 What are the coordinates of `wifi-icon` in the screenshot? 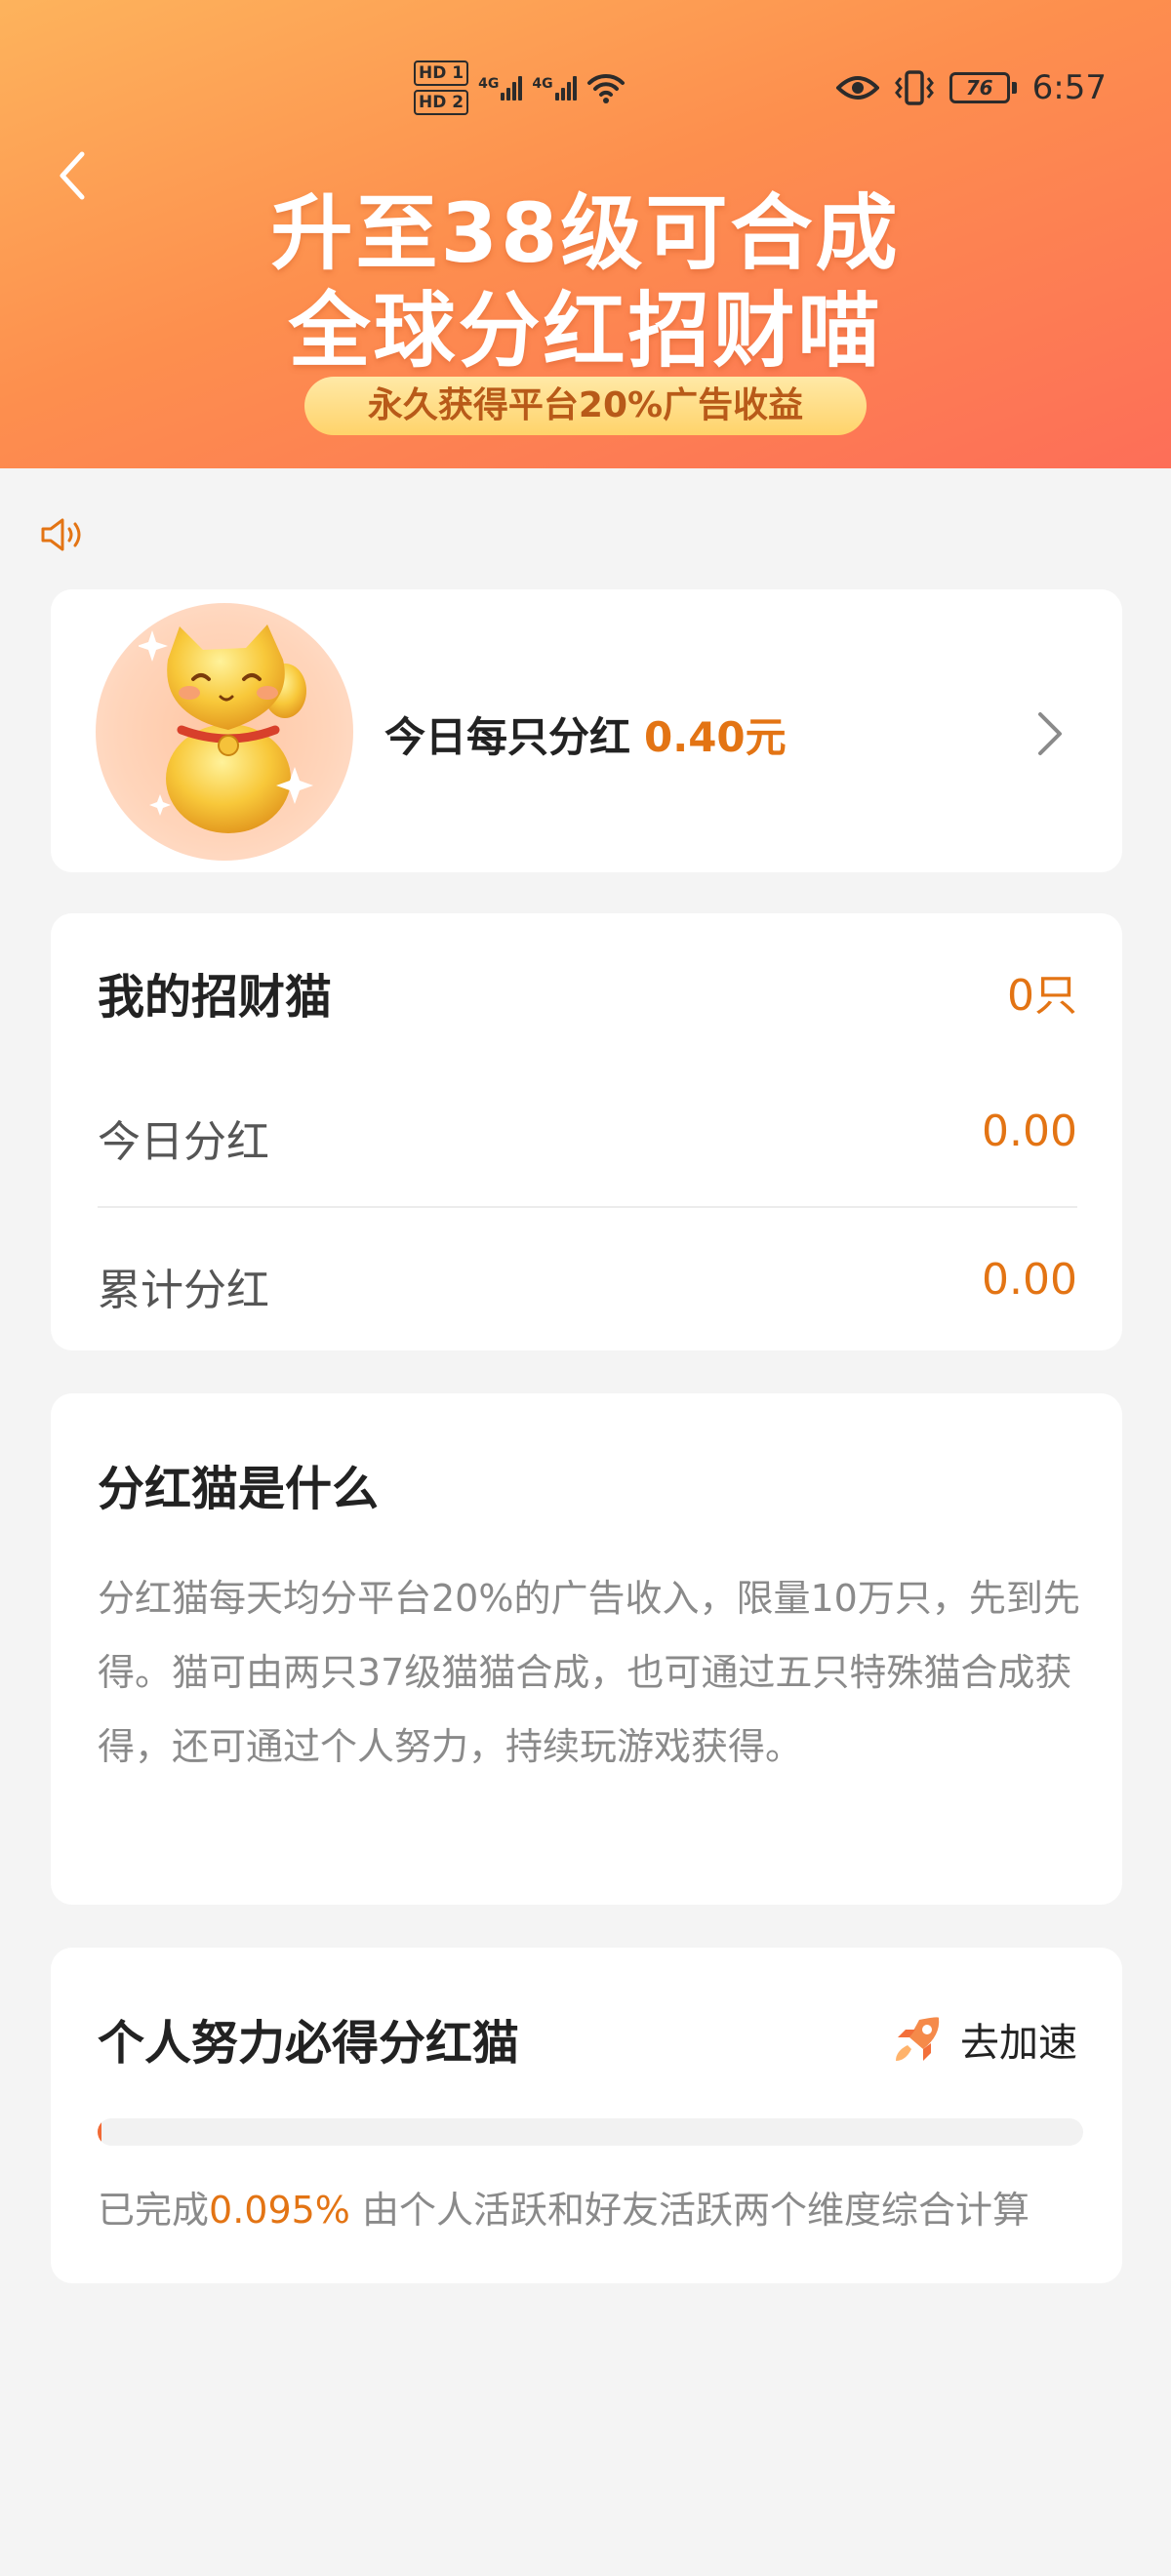 It's located at (605, 88).